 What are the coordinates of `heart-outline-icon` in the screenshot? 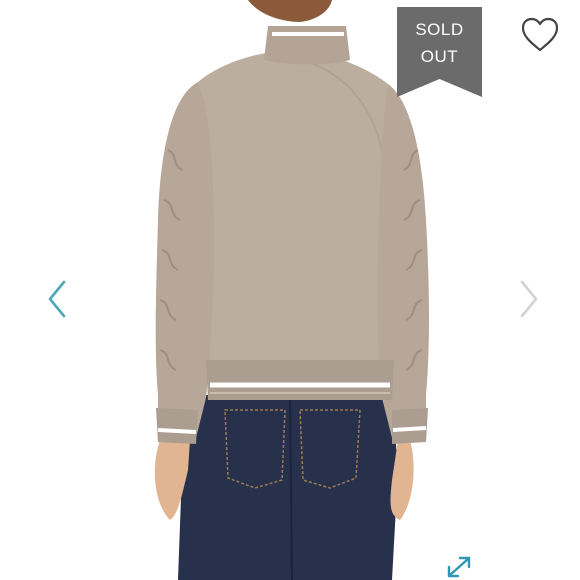 It's located at (540, 35).